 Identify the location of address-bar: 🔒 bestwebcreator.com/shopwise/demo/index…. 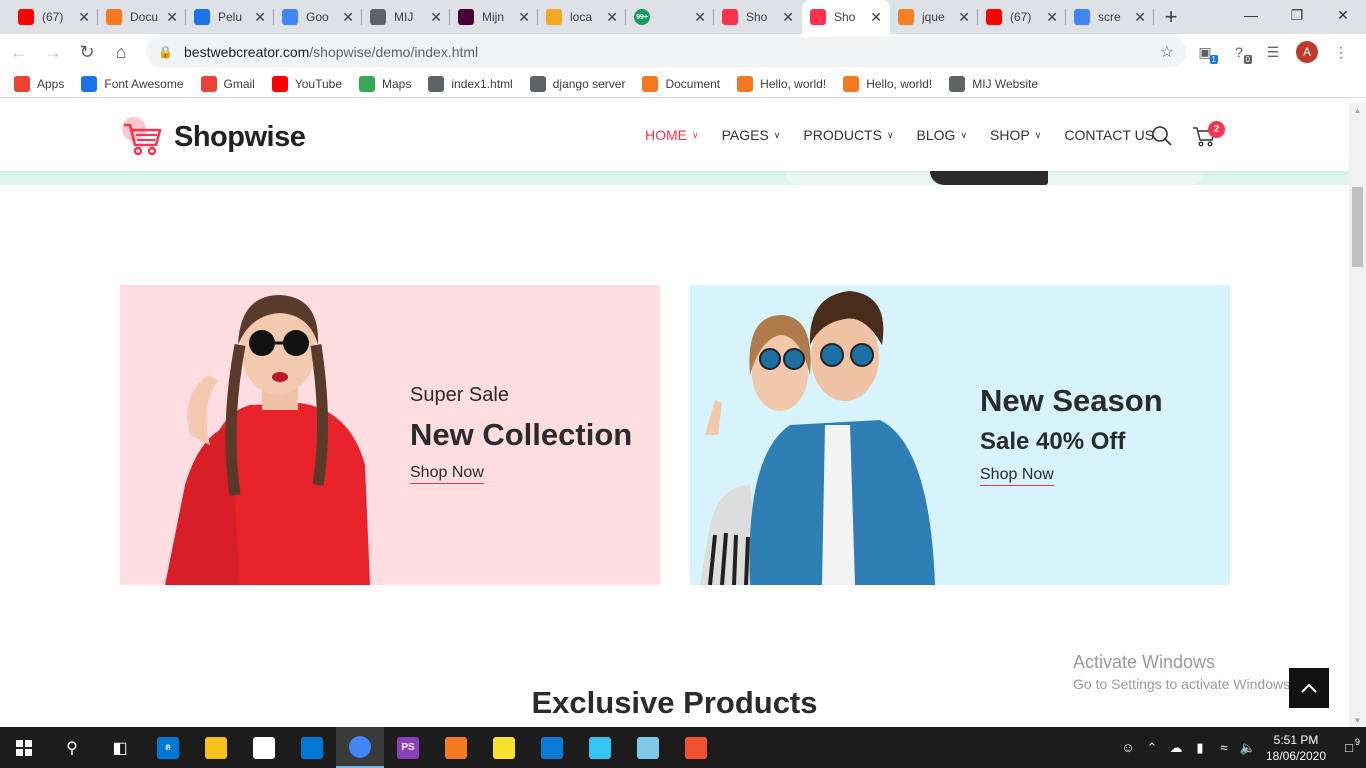
(666, 52).